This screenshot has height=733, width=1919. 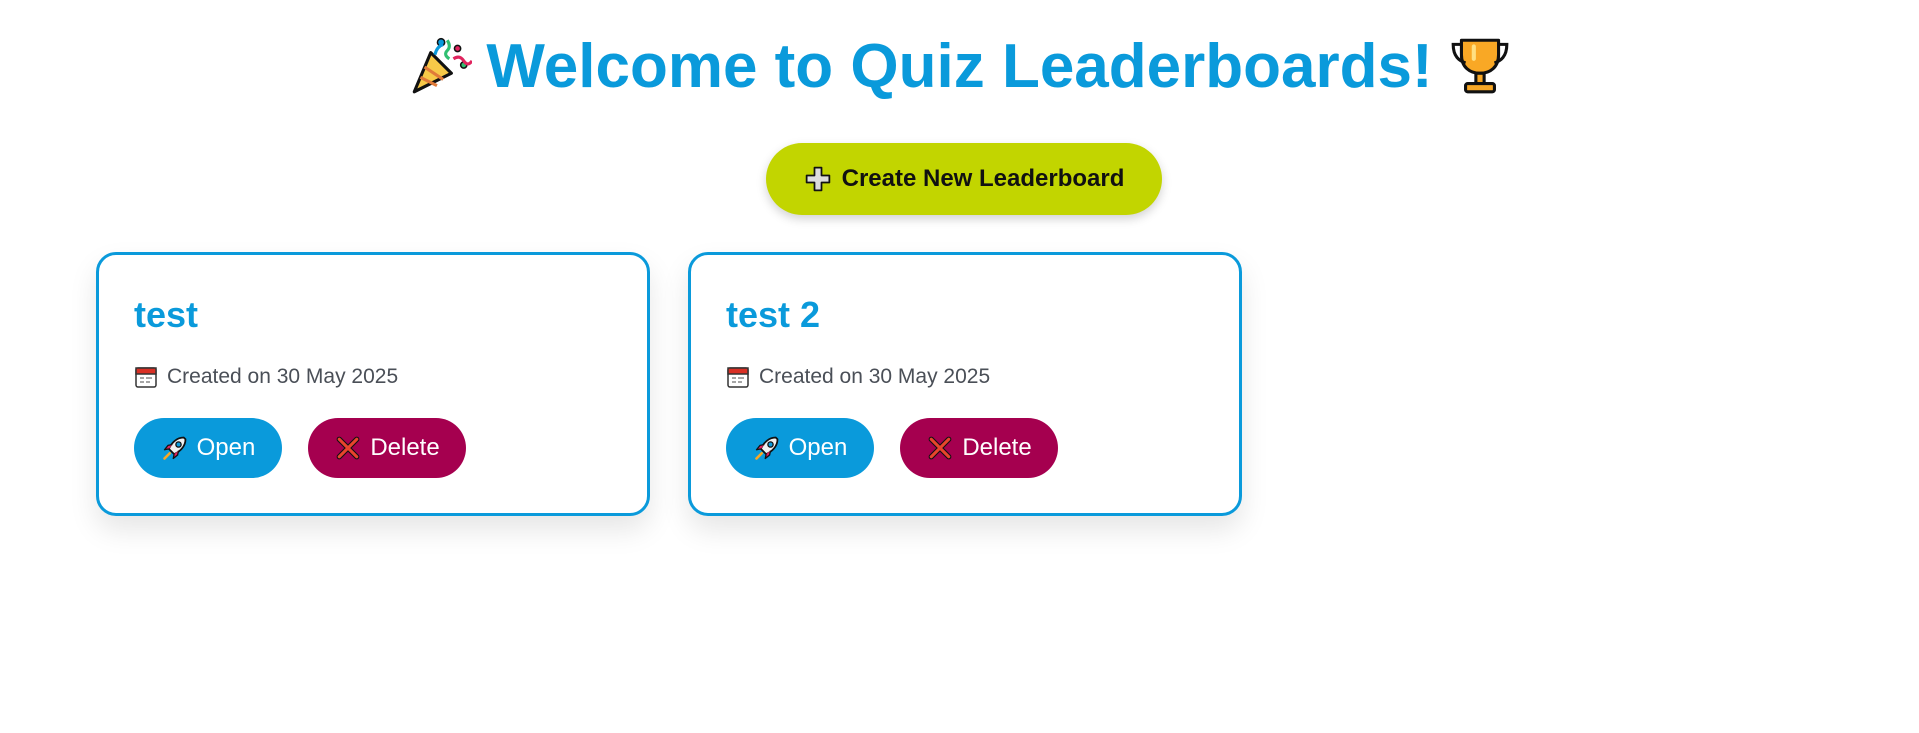 What do you see at coordinates (443, 65) in the screenshot?
I see `party-popper-icon` at bounding box center [443, 65].